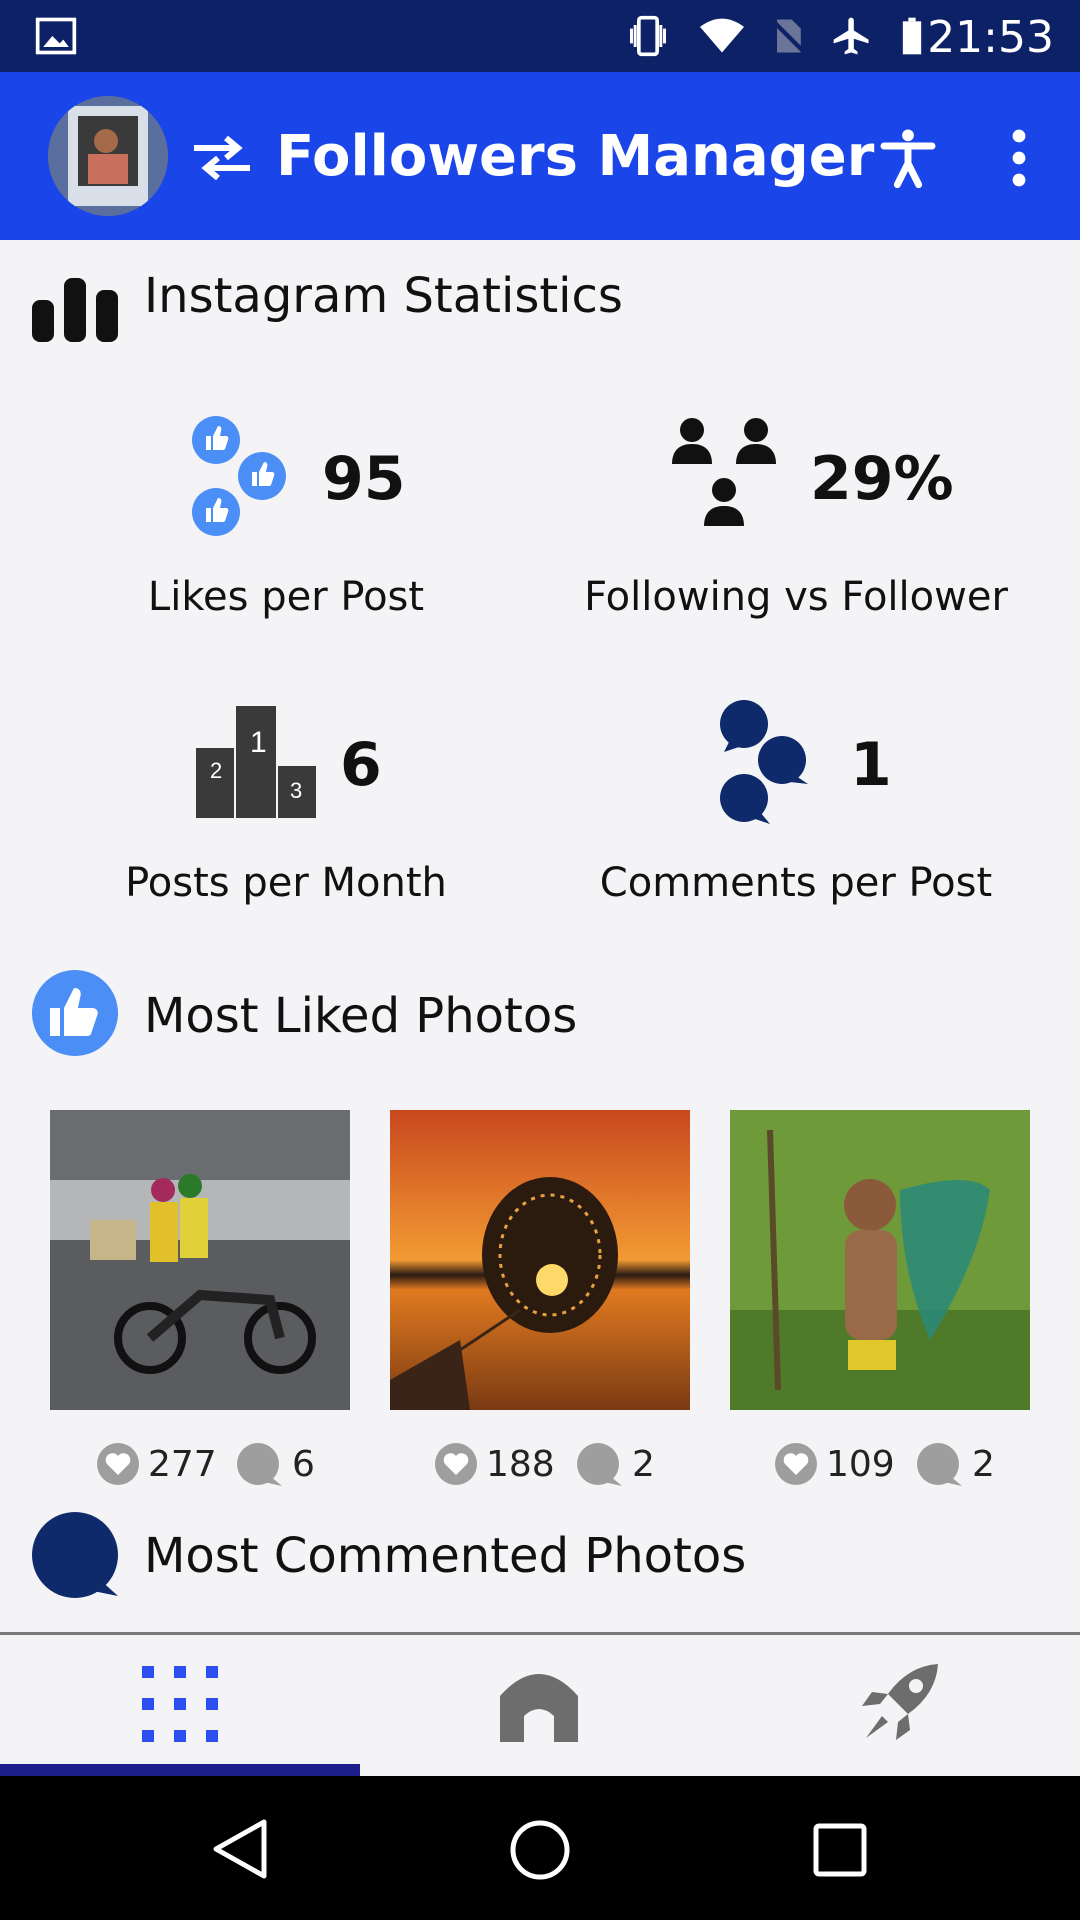 The width and height of the screenshot is (1080, 1920). Describe the element at coordinates (539, 1702) in the screenshot. I see `home-icon` at that location.